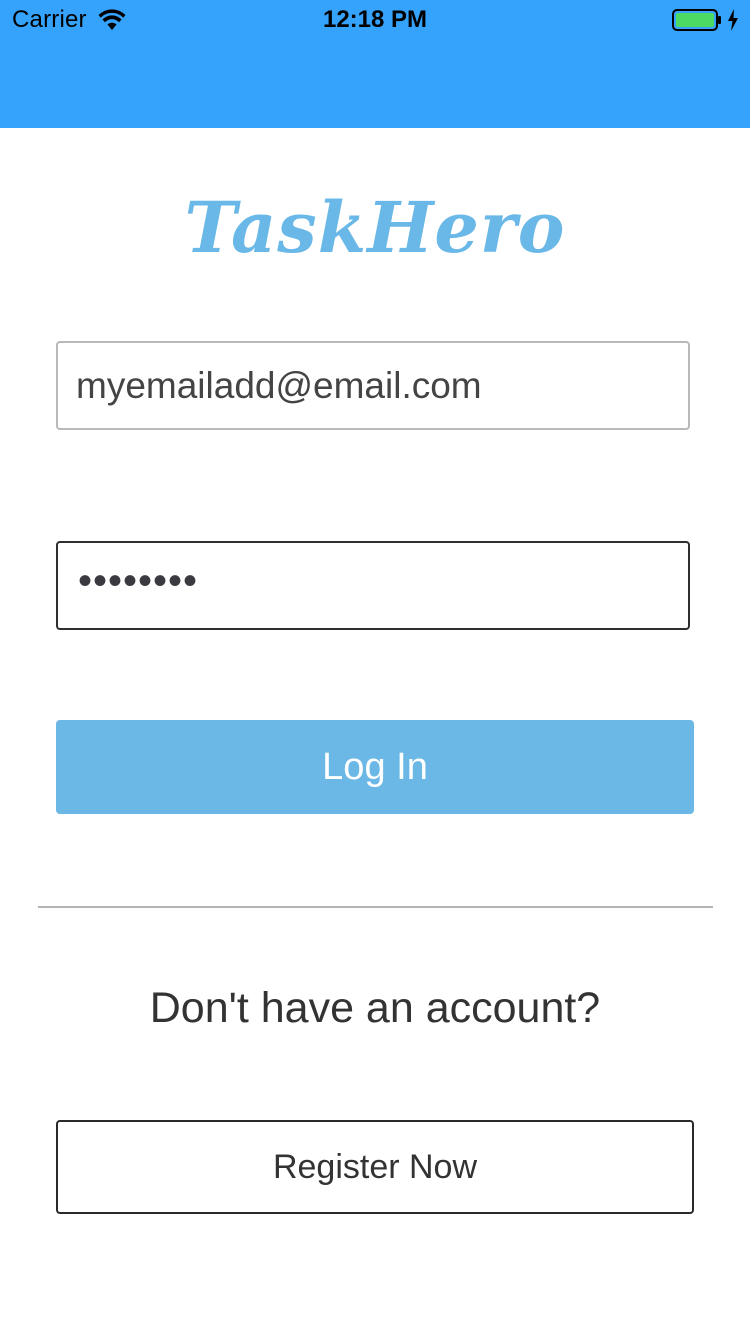 The image size is (750, 1334). I want to click on register-button: Register Now, so click(375, 1167).